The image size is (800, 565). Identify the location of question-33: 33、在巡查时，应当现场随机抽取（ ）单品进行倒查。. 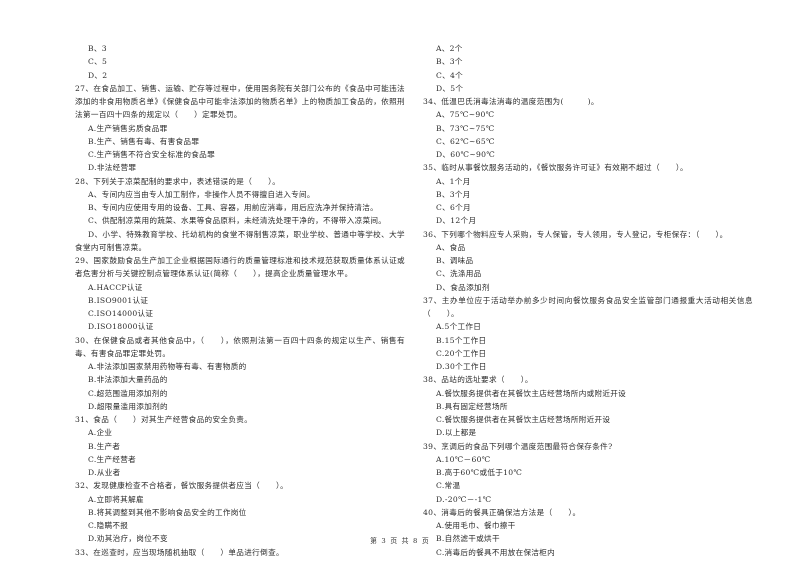
(240, 552).